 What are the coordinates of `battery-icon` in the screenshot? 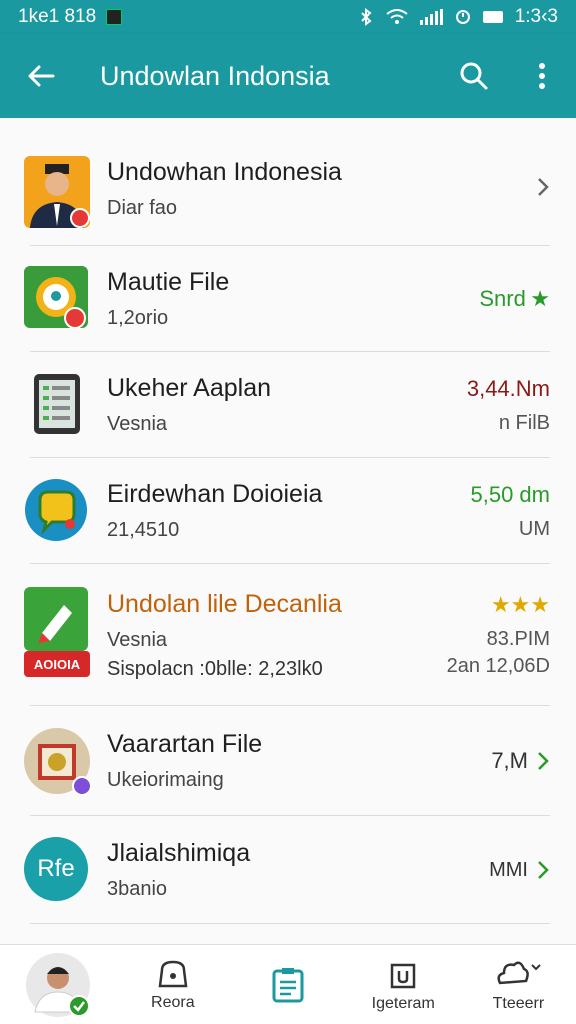 It's located at (492, 17).